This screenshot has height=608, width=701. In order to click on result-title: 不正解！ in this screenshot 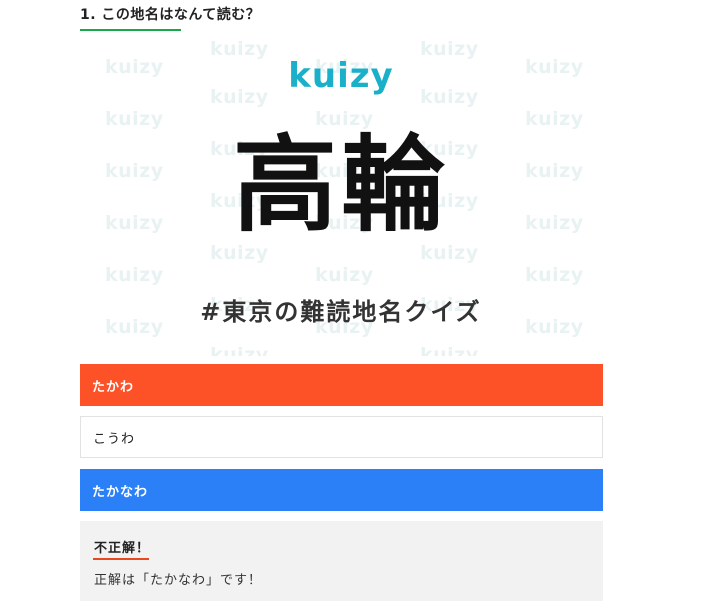, I will do `click(122, 548)`.